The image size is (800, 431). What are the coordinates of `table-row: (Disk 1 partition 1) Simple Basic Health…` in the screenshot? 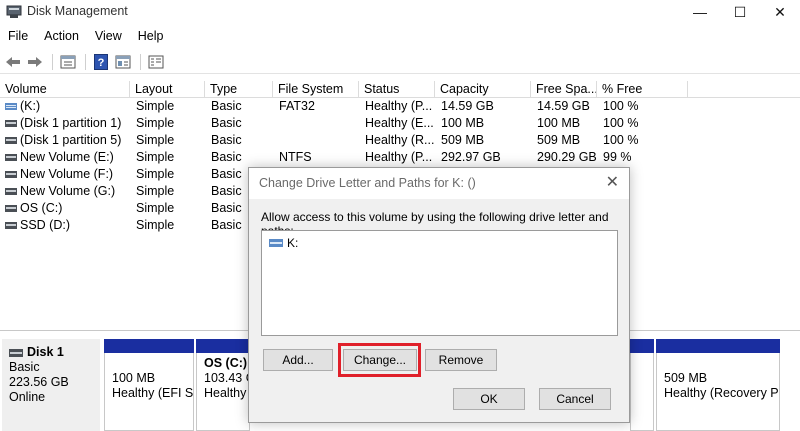 It's located at (400, 123).